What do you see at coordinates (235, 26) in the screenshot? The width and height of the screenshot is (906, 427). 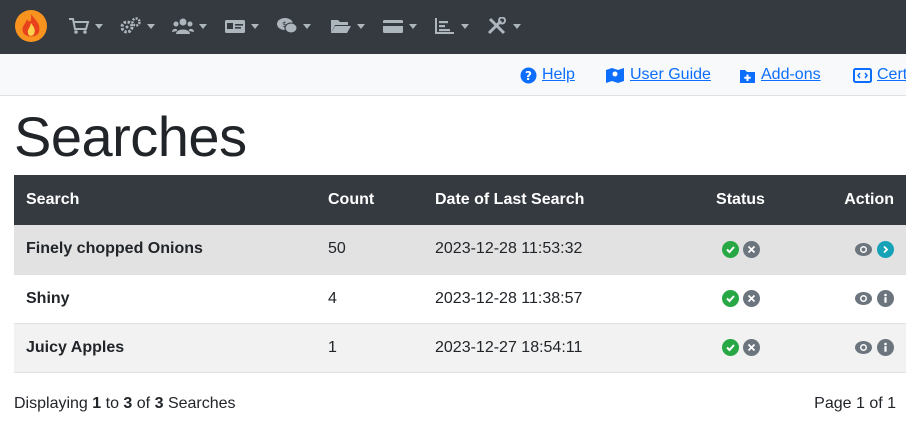 I see `id-card-icon` at bounding box center [235, 26].